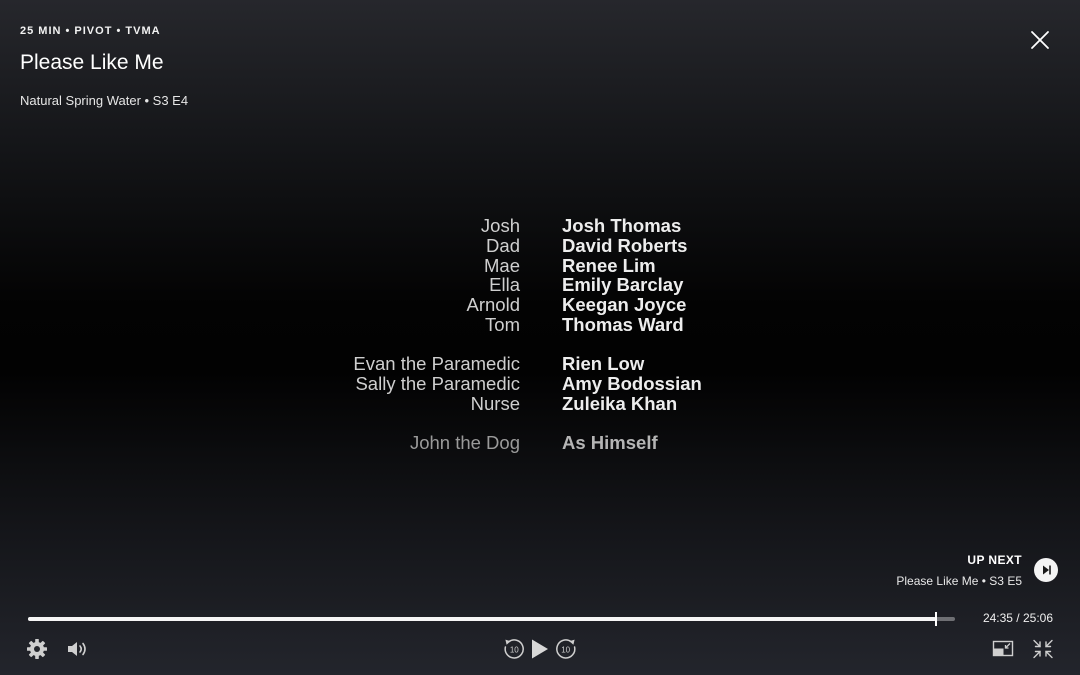 The width and height of the screenshot is (1080, 675). I want to click on credit-actor: Keegan Joyce, so click(624, 304).